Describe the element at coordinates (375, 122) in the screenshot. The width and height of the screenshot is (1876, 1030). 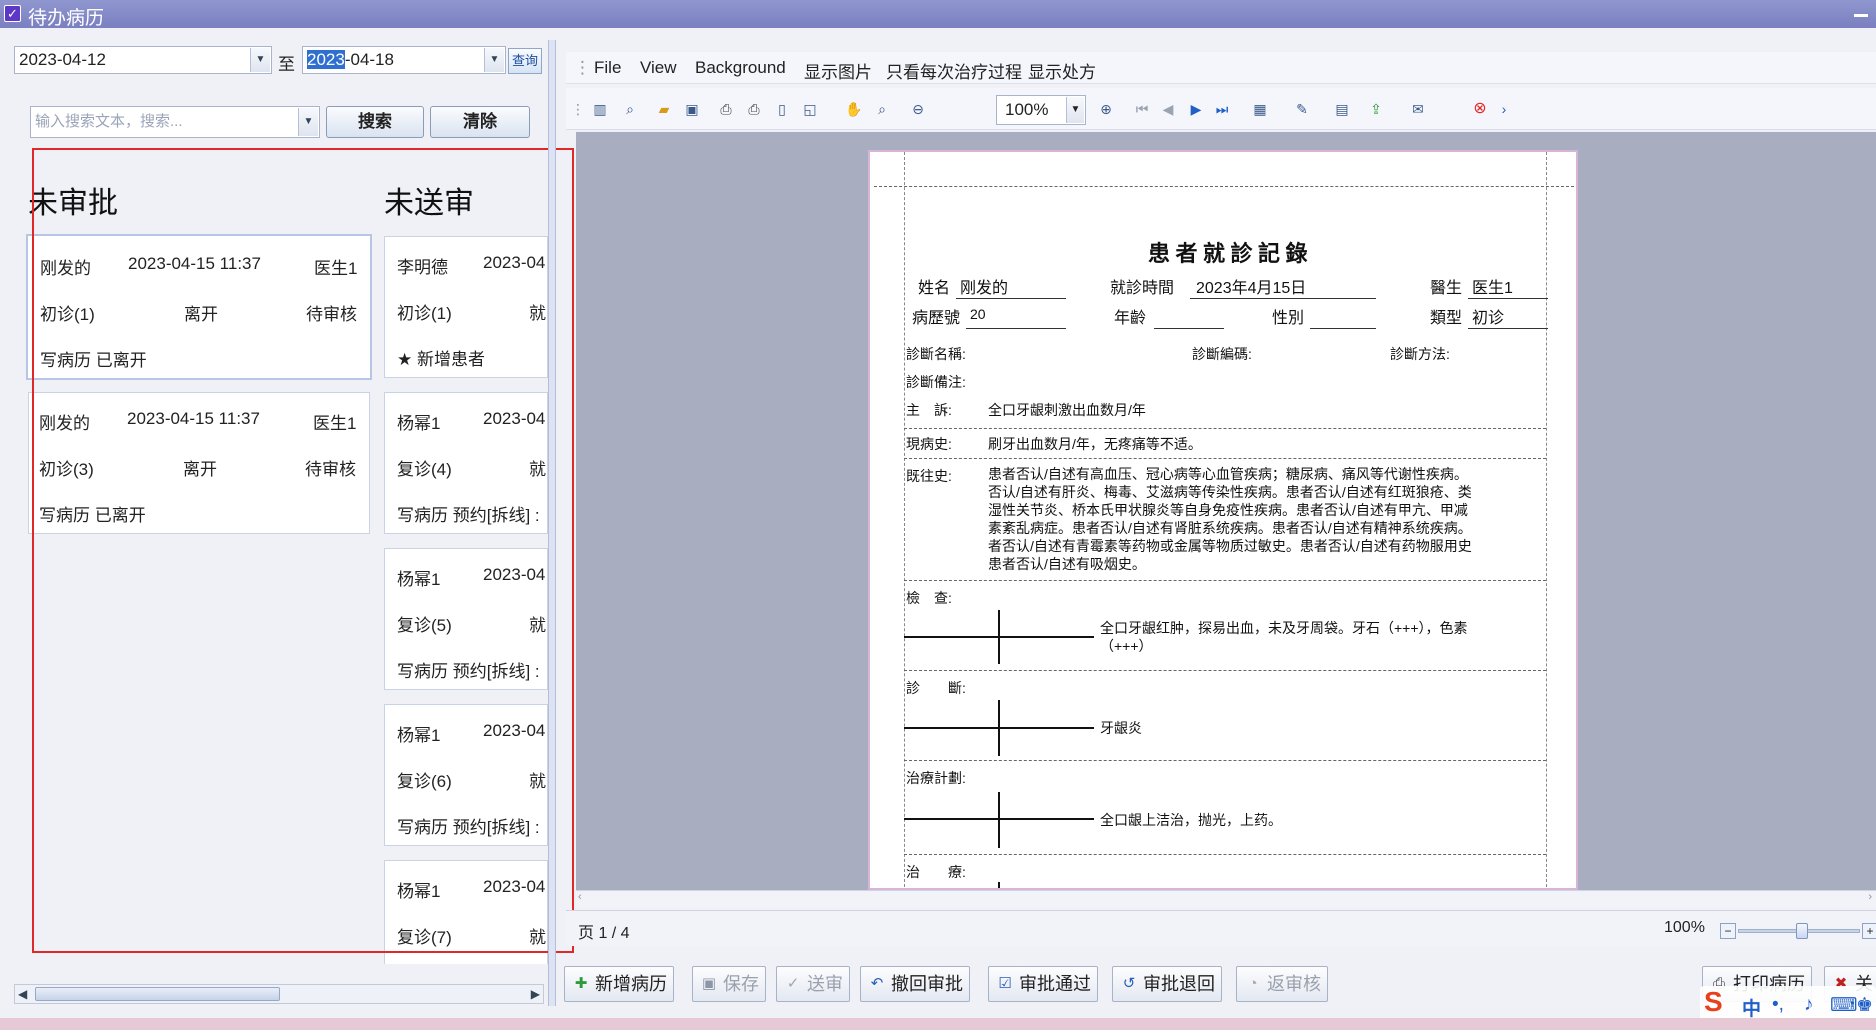
I see `search-button: 搜索` at that location.